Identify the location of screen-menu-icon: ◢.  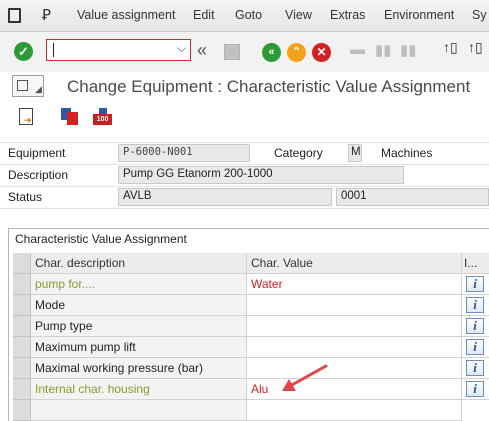
(28, 86).